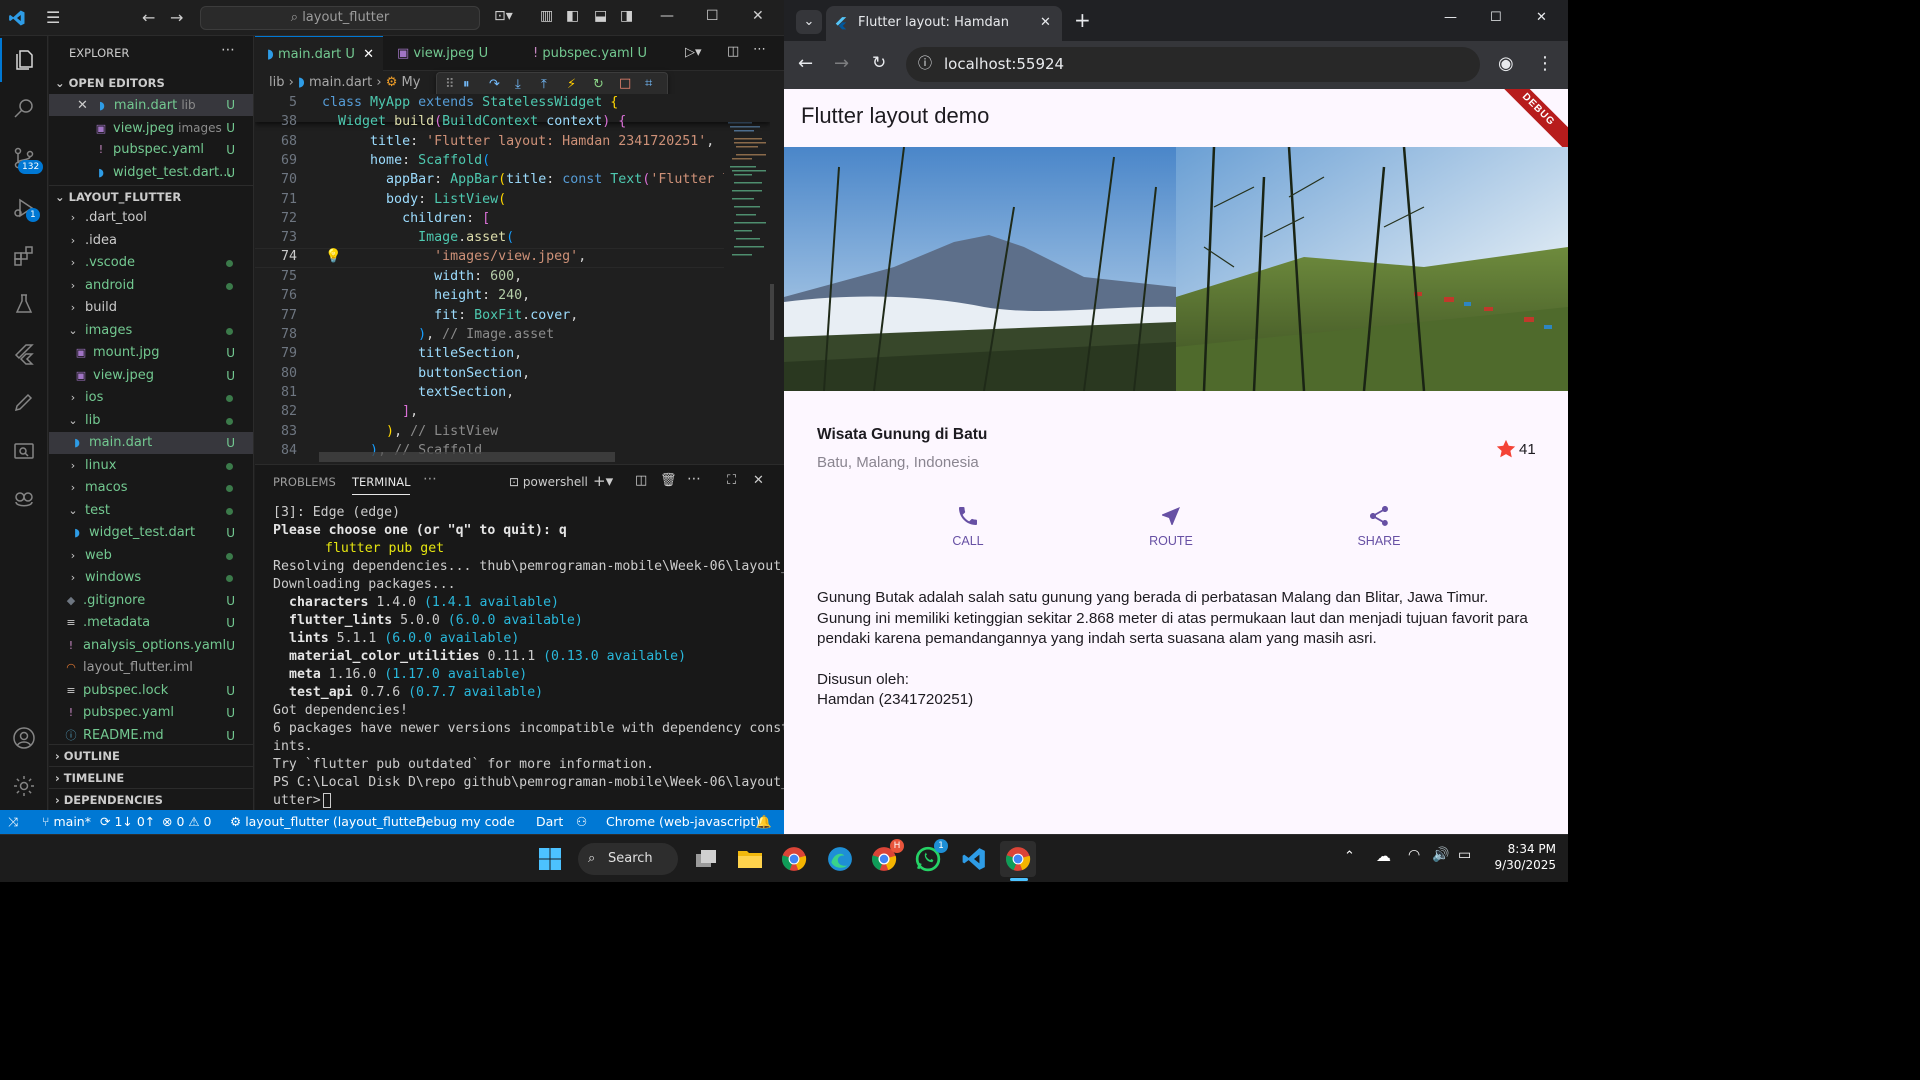 This screenshot has width=1920, height=1080. I want to click on accounts-icon, so click(24, 738).